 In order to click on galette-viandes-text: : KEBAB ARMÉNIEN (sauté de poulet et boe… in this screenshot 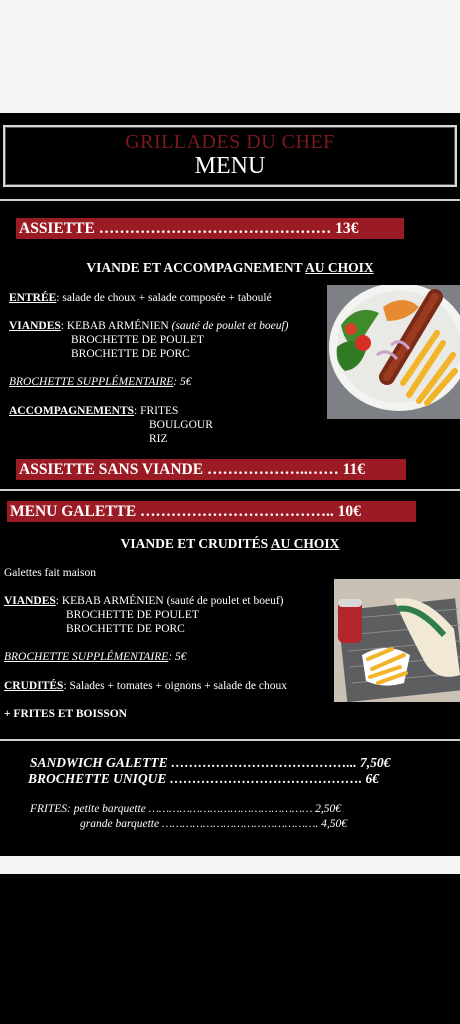, I will do `click(169, 601)`.